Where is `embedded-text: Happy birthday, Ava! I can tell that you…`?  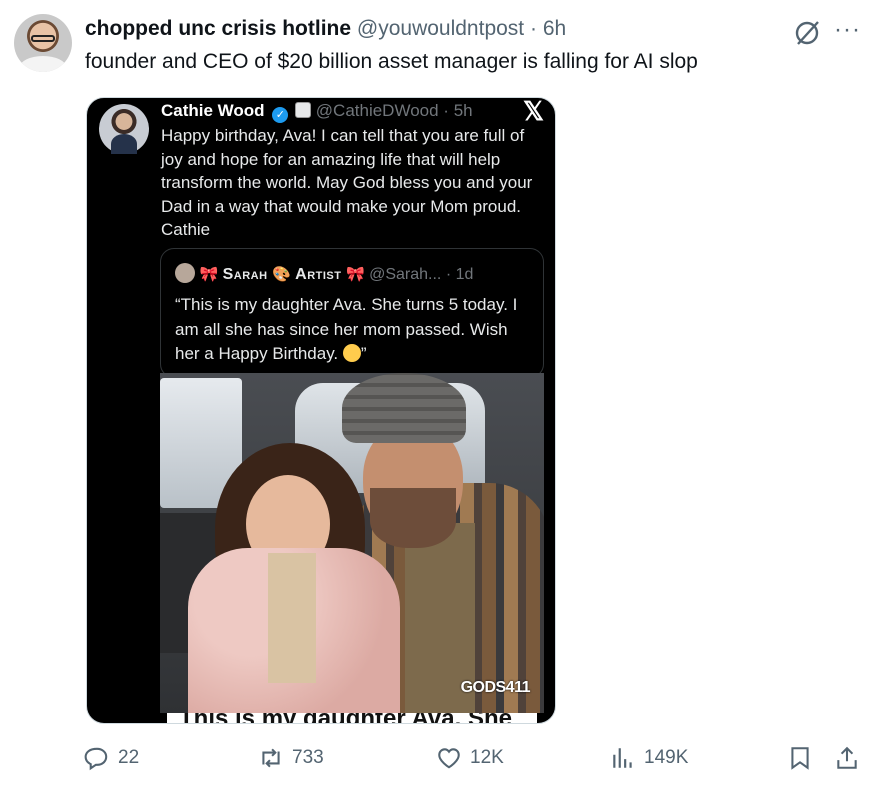 embedded-text: Happy birthday, Ava! I can tell that you… is located at coordinates (347, 182).